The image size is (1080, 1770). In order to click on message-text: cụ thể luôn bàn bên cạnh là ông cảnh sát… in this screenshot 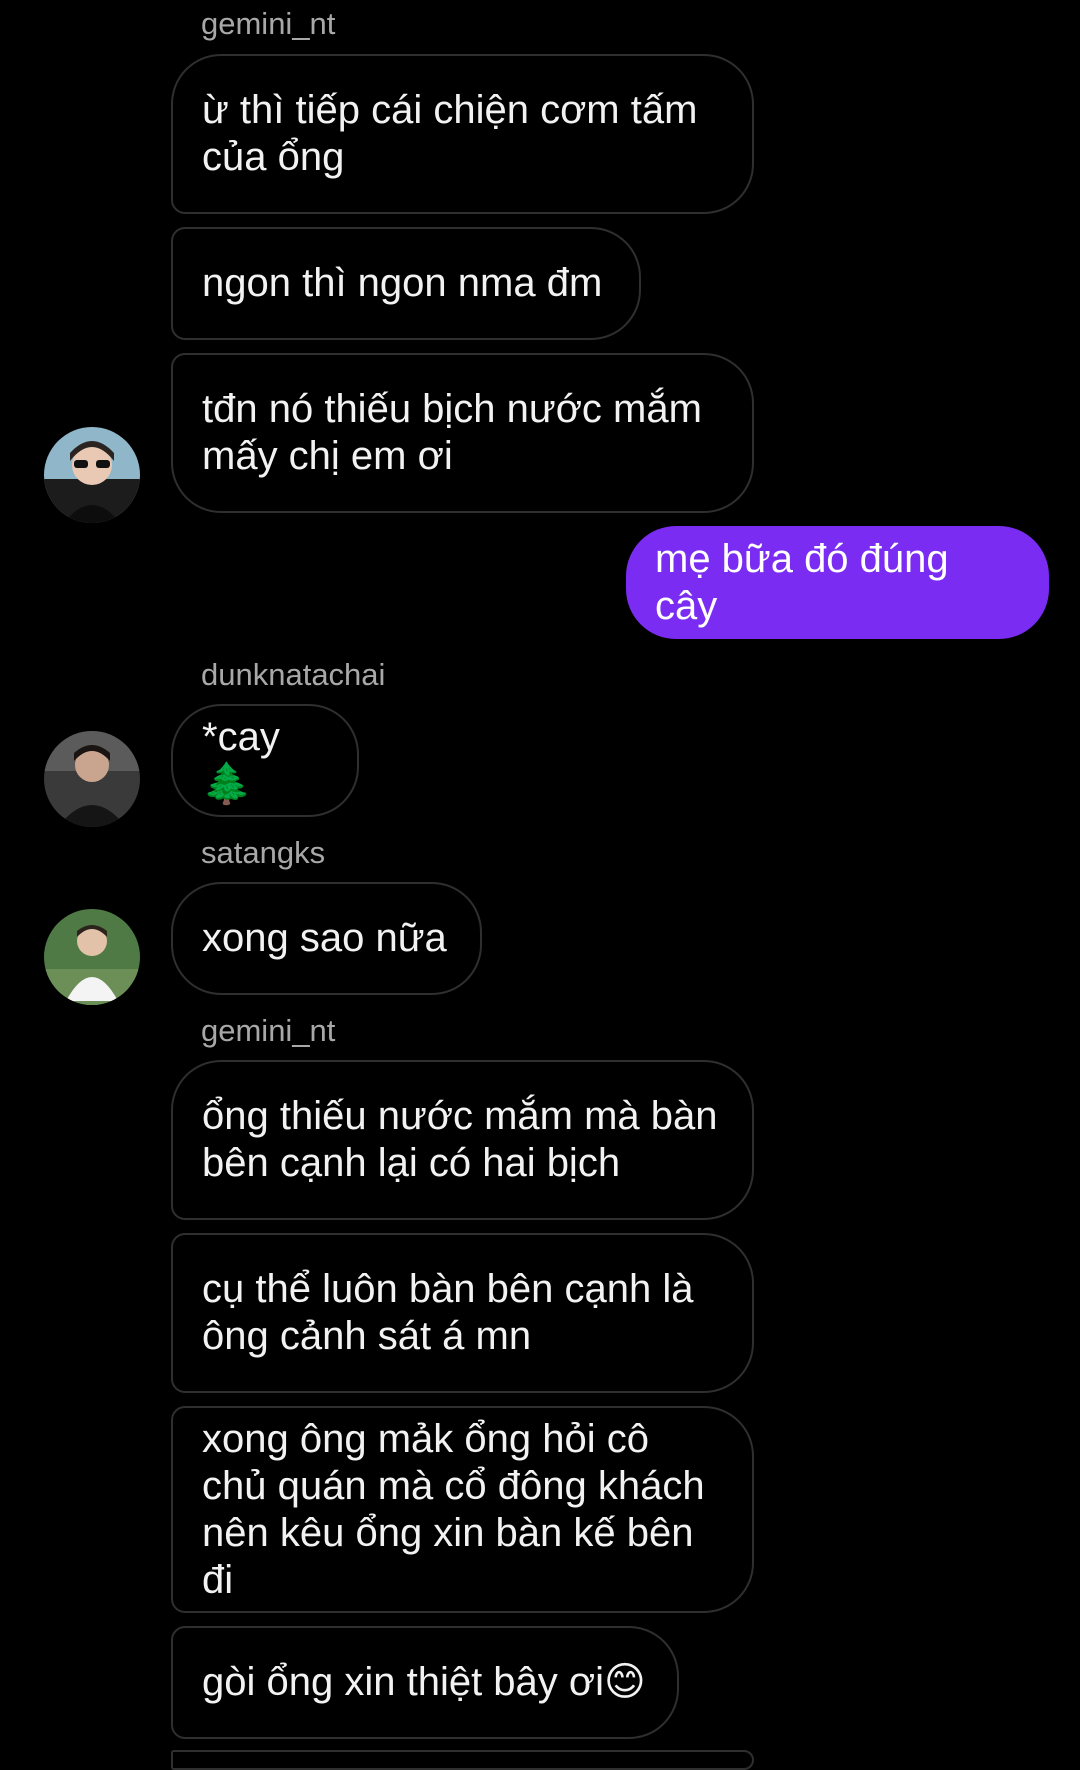, I will do `click(453, 1312)`.